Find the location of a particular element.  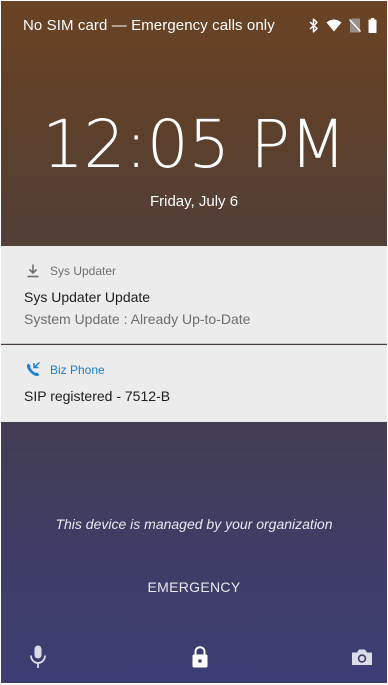

notification-app-name: Sys Updater is located at coordinates (83, 271).